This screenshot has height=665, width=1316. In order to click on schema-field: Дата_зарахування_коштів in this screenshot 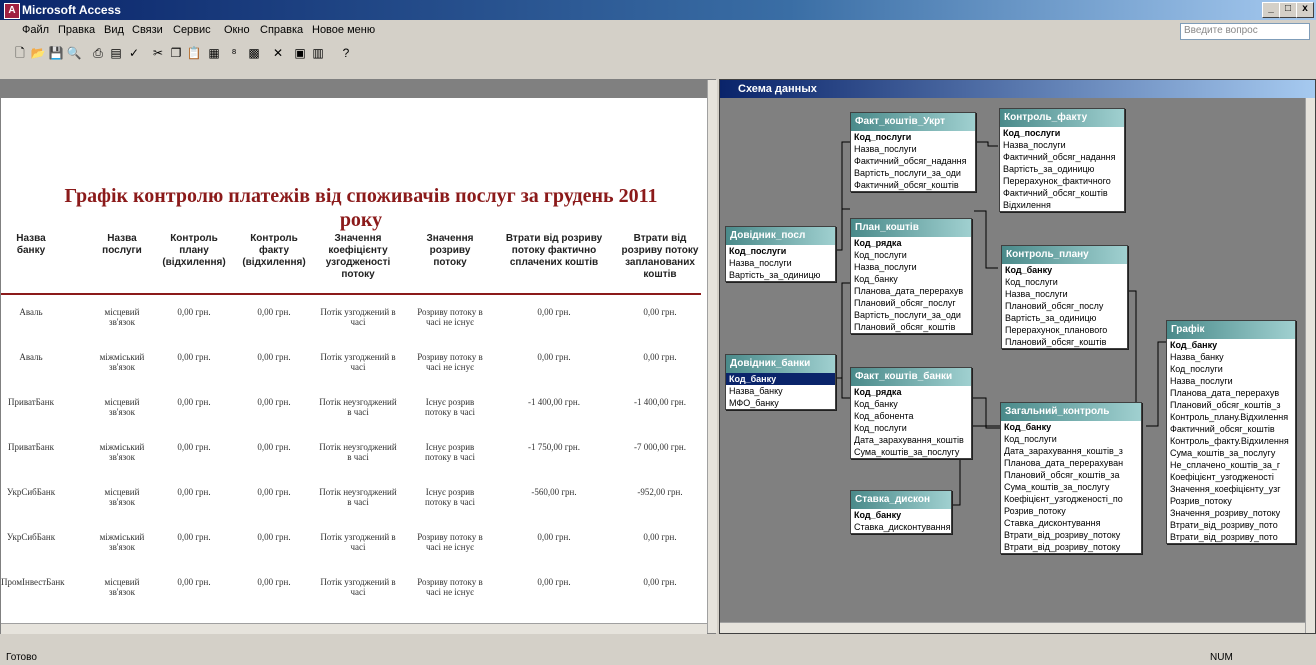, I will do `click(911, 440)`.